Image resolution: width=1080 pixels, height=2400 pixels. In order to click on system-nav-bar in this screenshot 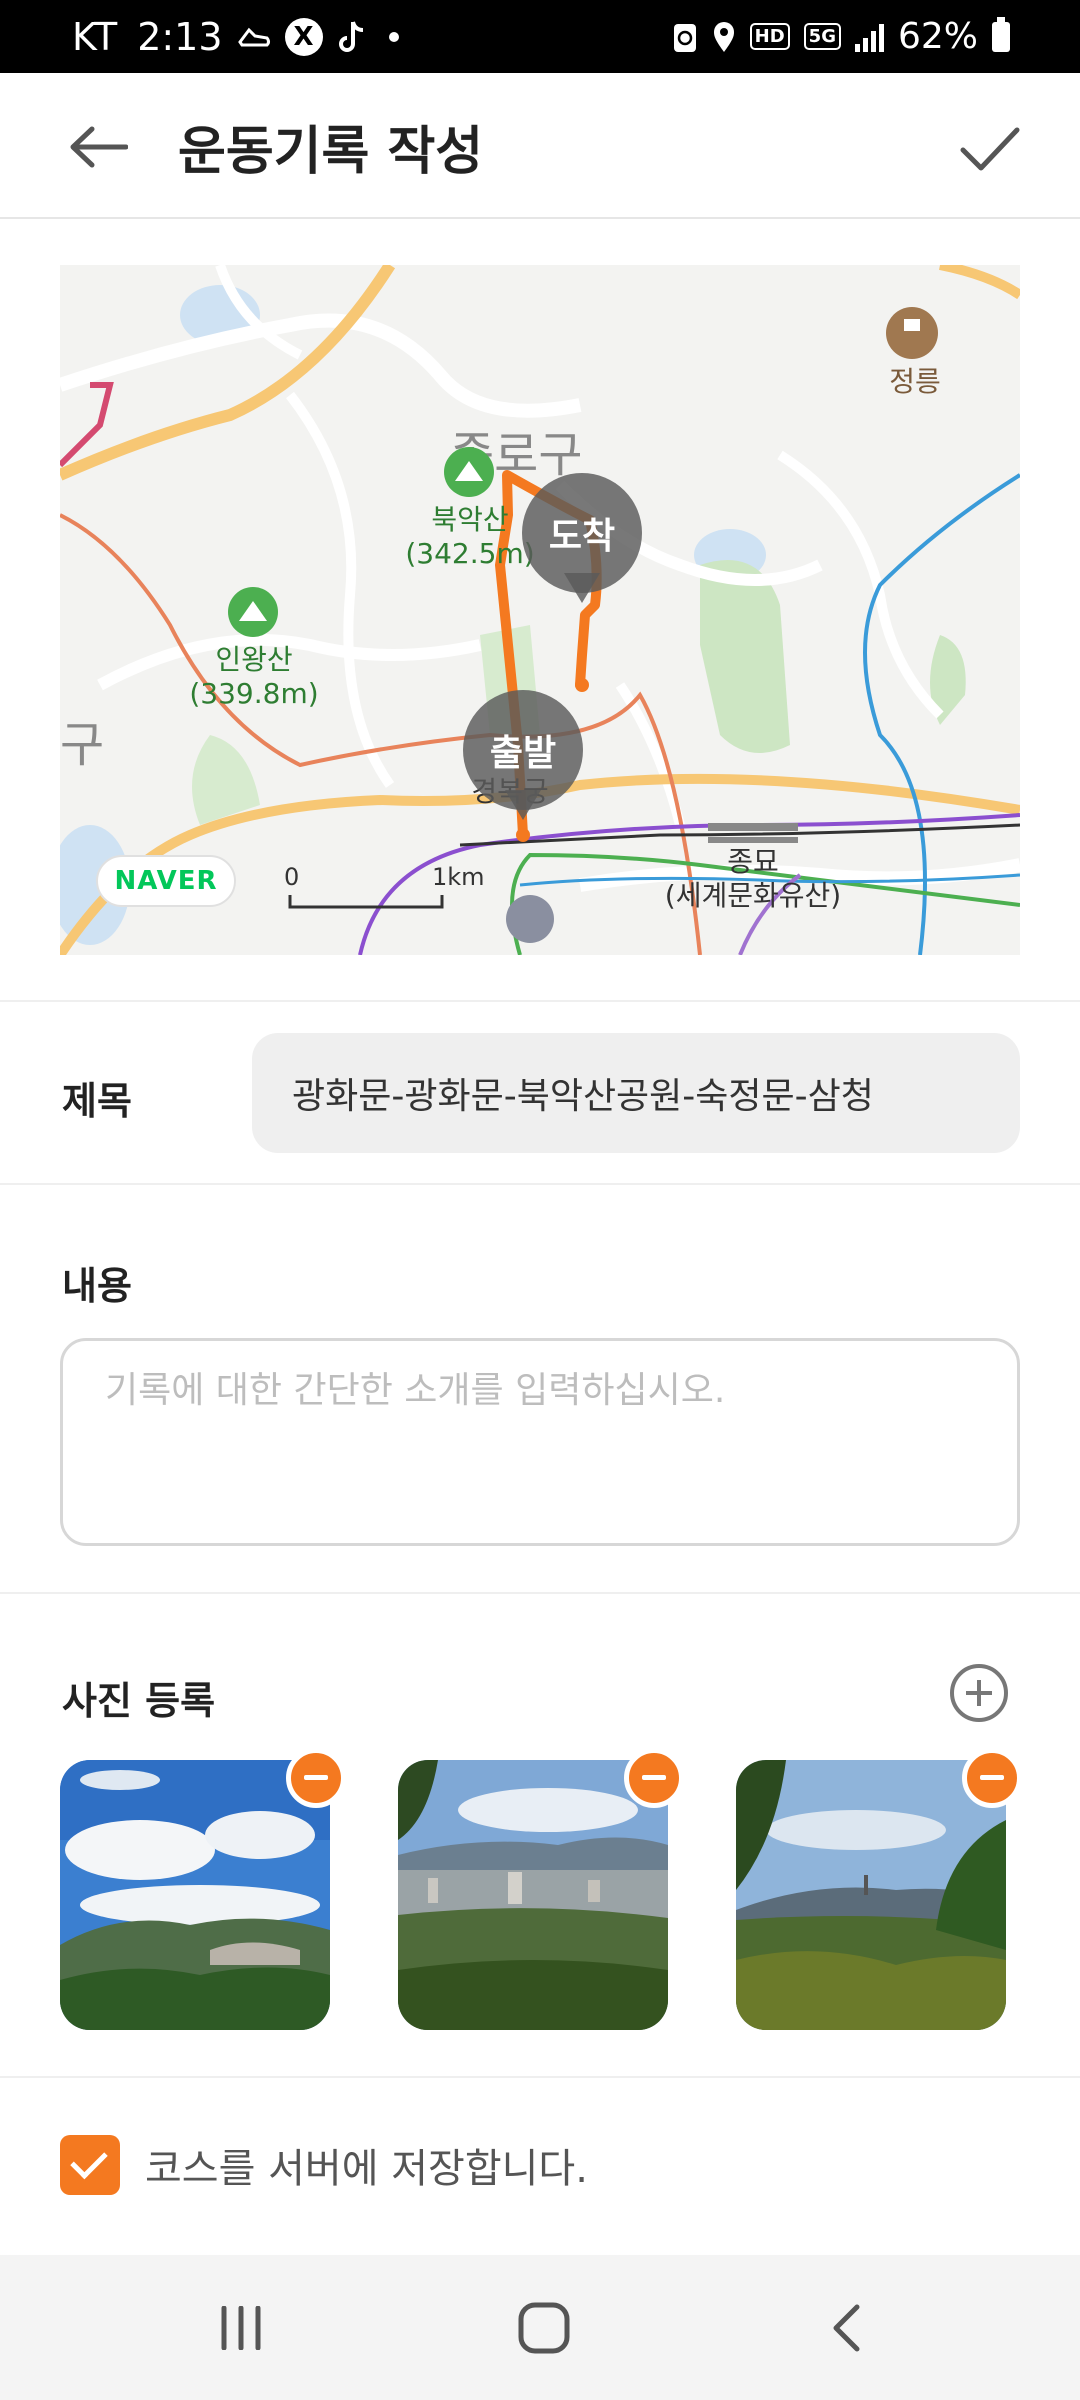, I will do `click(540, 2327)`.